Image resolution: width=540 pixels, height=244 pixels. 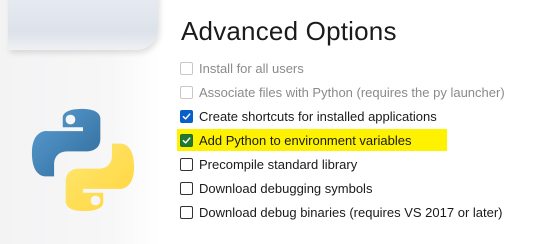 What do you see at coordinates (286, 188) in the screenshot?
I see `option-label: Download debugging symbols` at bounding box center [286, 188].